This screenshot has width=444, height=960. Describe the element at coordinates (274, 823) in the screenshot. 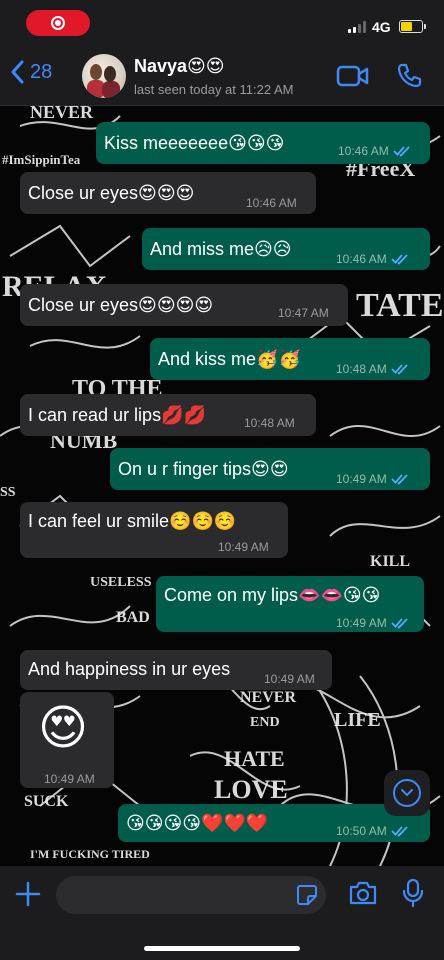

I see `message-outgoing: 😘😘😘😘❤️❤️❤️ 10:50 AM` at that location.